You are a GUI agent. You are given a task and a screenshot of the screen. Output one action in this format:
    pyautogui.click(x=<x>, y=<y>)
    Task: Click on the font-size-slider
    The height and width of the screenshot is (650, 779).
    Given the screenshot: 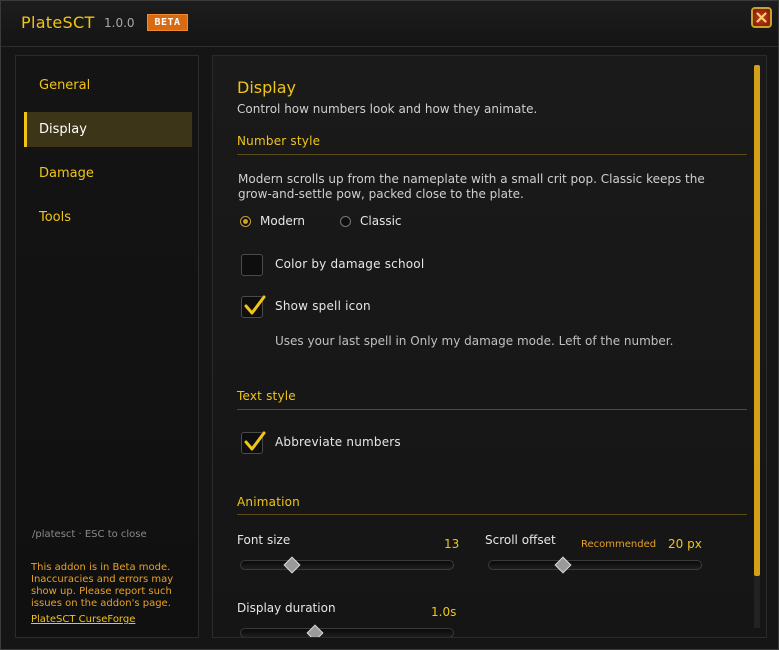 What is the action you would take?
    pyautogui.click(x=347, y=565)
    